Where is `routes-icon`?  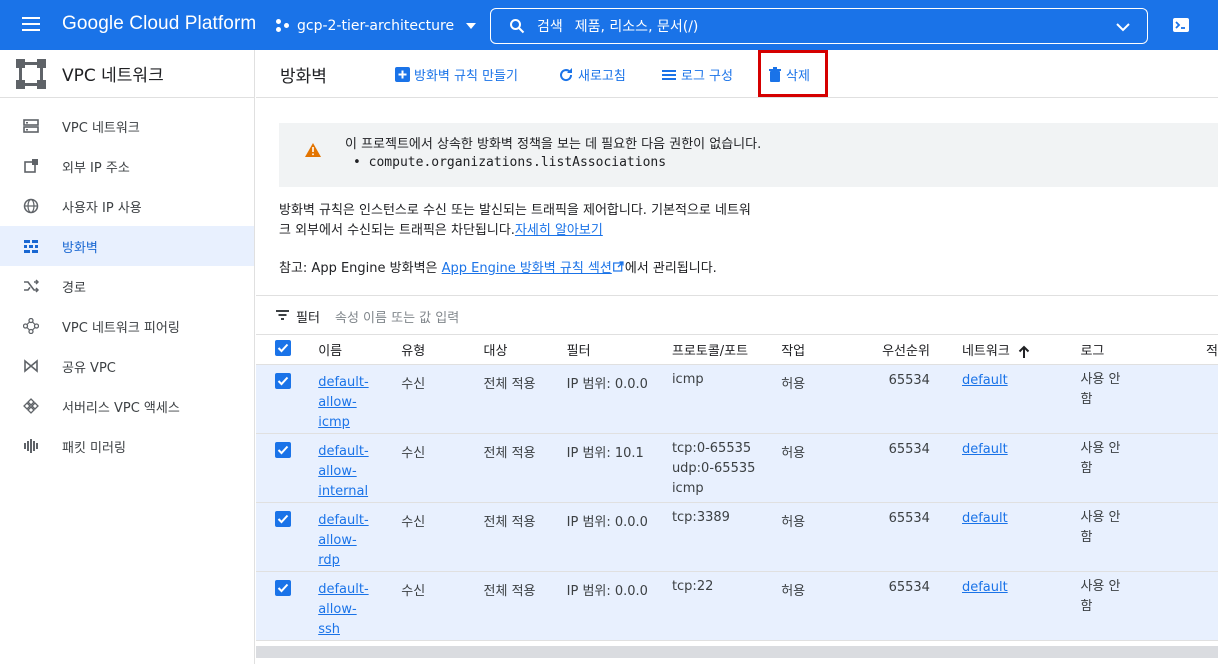
routes-icon is located at coordinates (31, 286).